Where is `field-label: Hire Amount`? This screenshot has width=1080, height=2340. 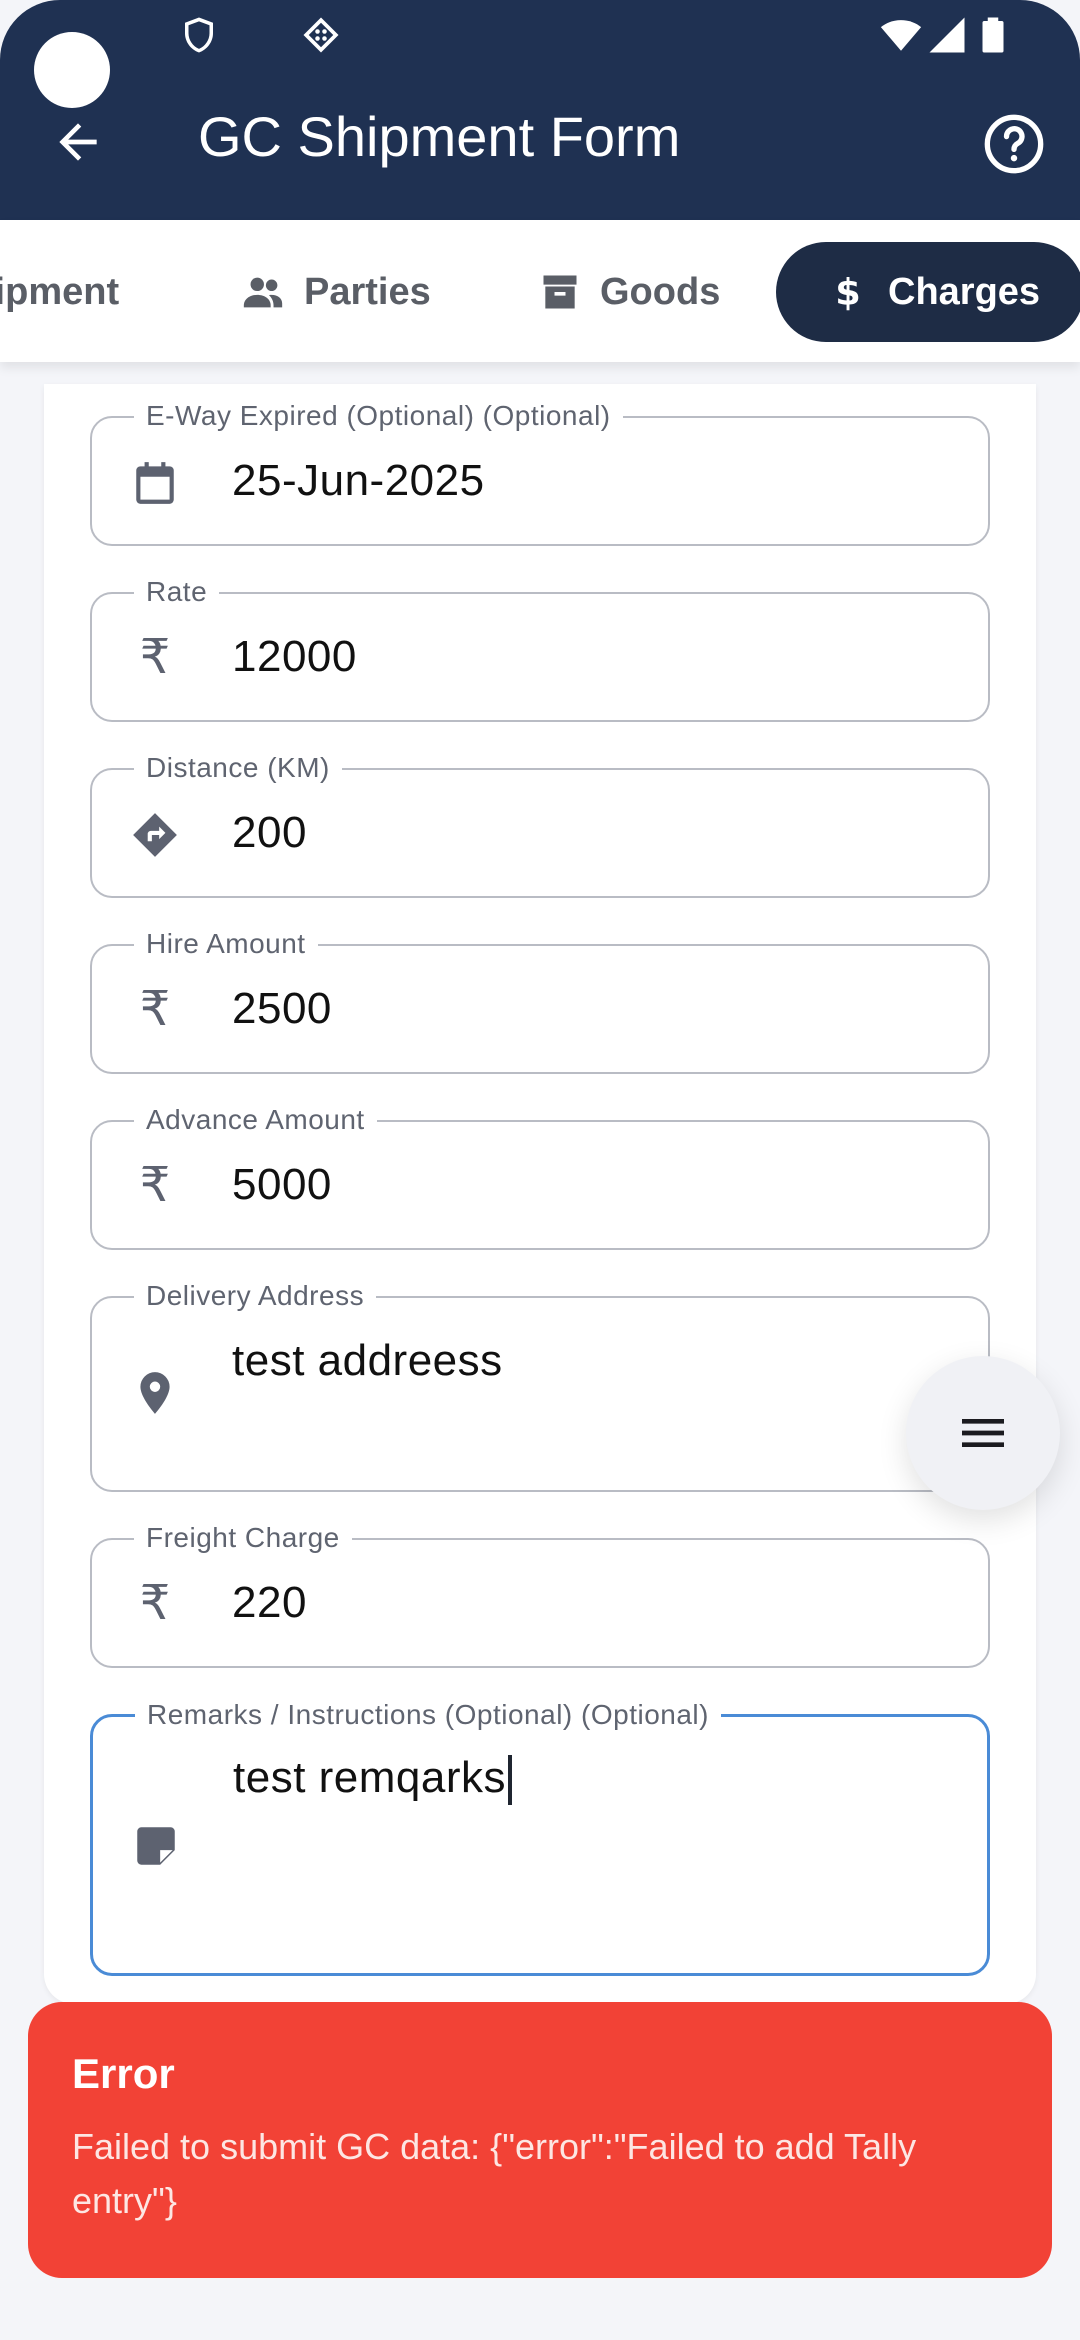
field-label: Hire Amount is located at coordinates (226, 944).